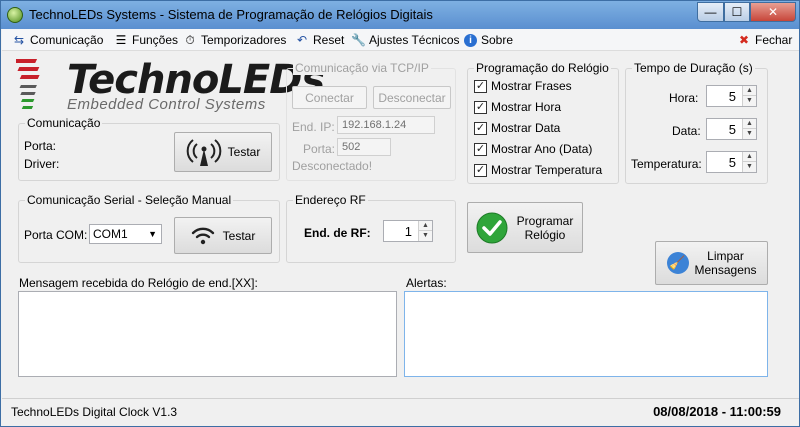 This screenshot has height=427, width=800. Describe the element at coordinates (42, 164) in the screenshot. I see `driver-label: Driver:` at that location.